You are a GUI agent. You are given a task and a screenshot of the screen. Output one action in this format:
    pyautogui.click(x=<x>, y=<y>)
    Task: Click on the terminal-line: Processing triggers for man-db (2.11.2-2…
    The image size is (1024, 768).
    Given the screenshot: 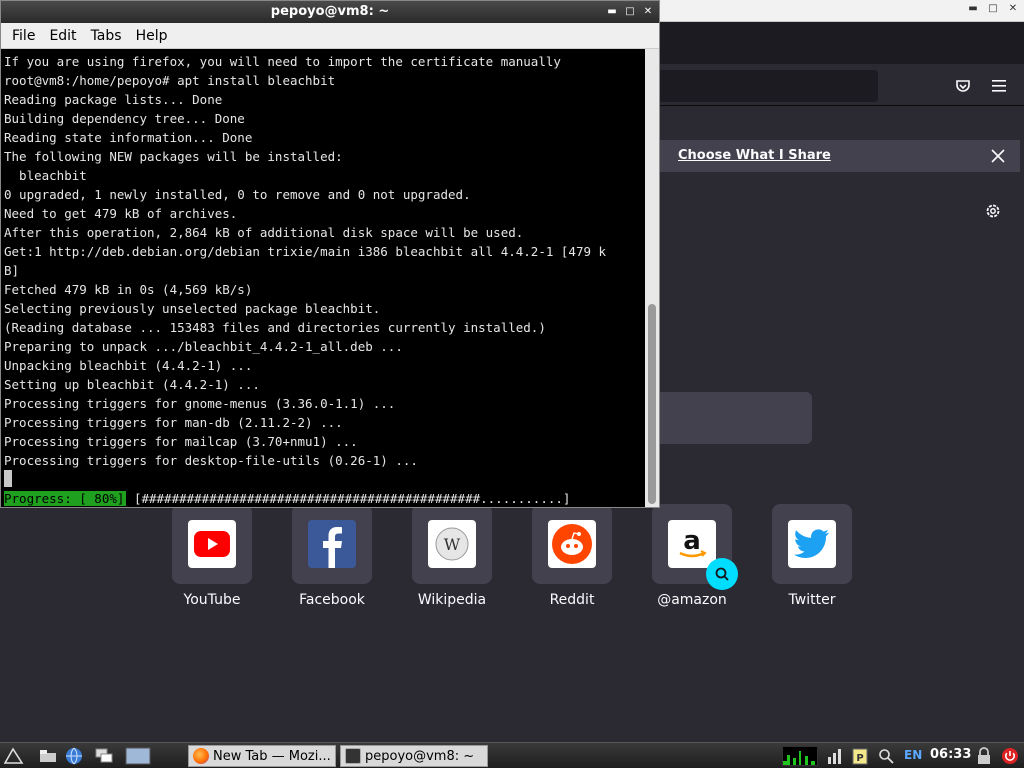 What is the action you would take?
    pyautogui.click(x=173, y=422)
    